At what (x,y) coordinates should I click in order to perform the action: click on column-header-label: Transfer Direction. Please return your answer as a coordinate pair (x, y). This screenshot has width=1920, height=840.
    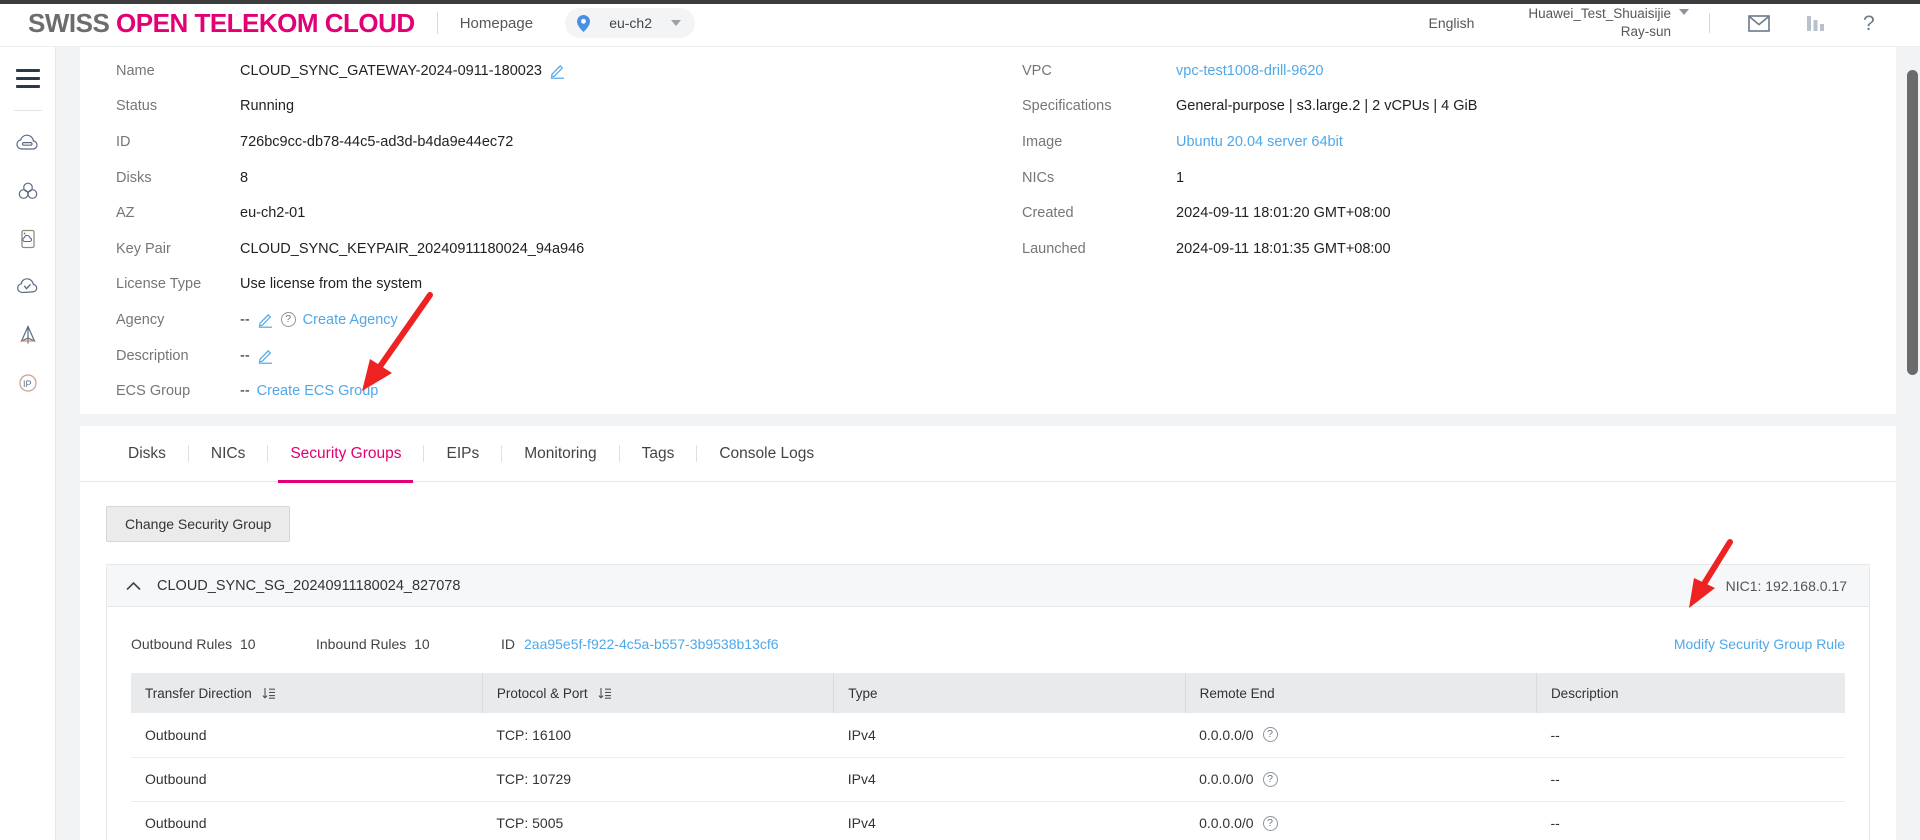
    Looking at the image, I should click on (198, 693).